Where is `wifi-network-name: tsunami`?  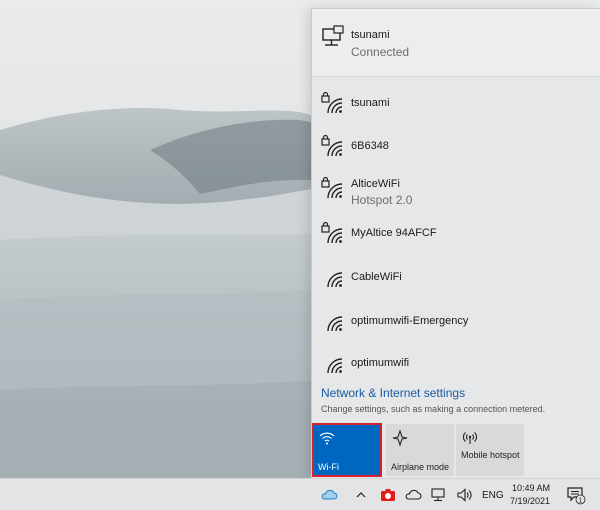
wifi-network-name: tsunami is located at coordinates (370, 103).